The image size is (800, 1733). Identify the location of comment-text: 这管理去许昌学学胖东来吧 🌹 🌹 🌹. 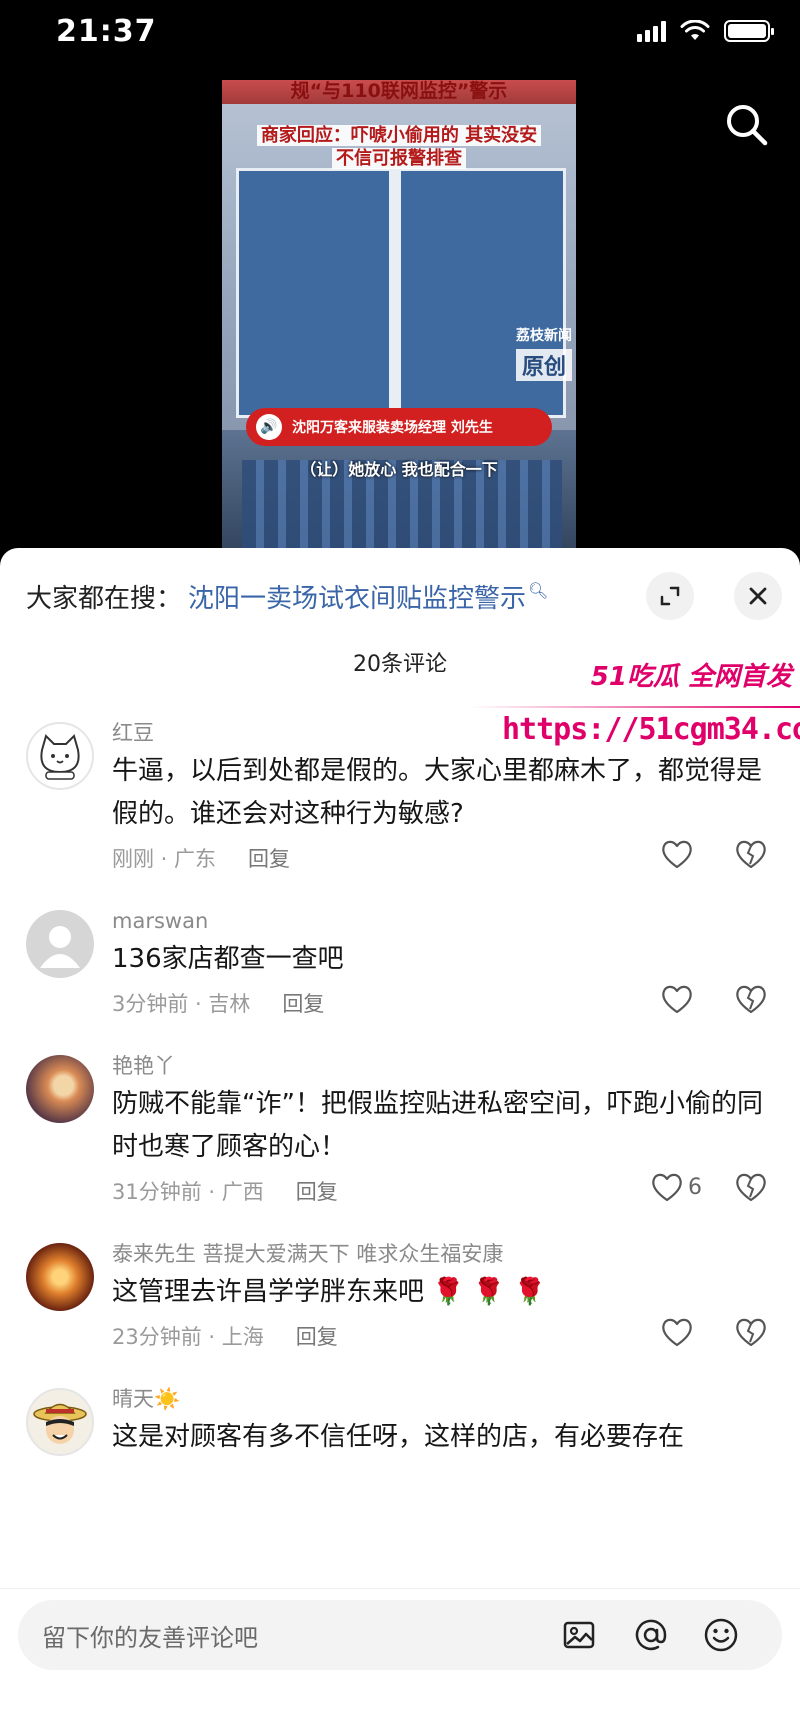
(329, 1292).